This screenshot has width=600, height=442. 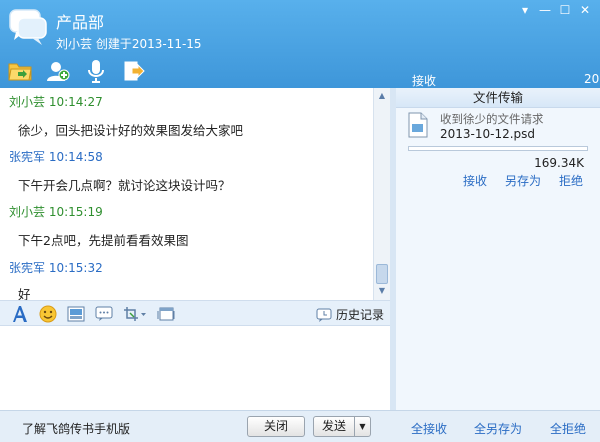 What do you see at coordinates (276, 426) in the screenshot?
I see `close-button: 关闭` at bounding box center [276, 426].